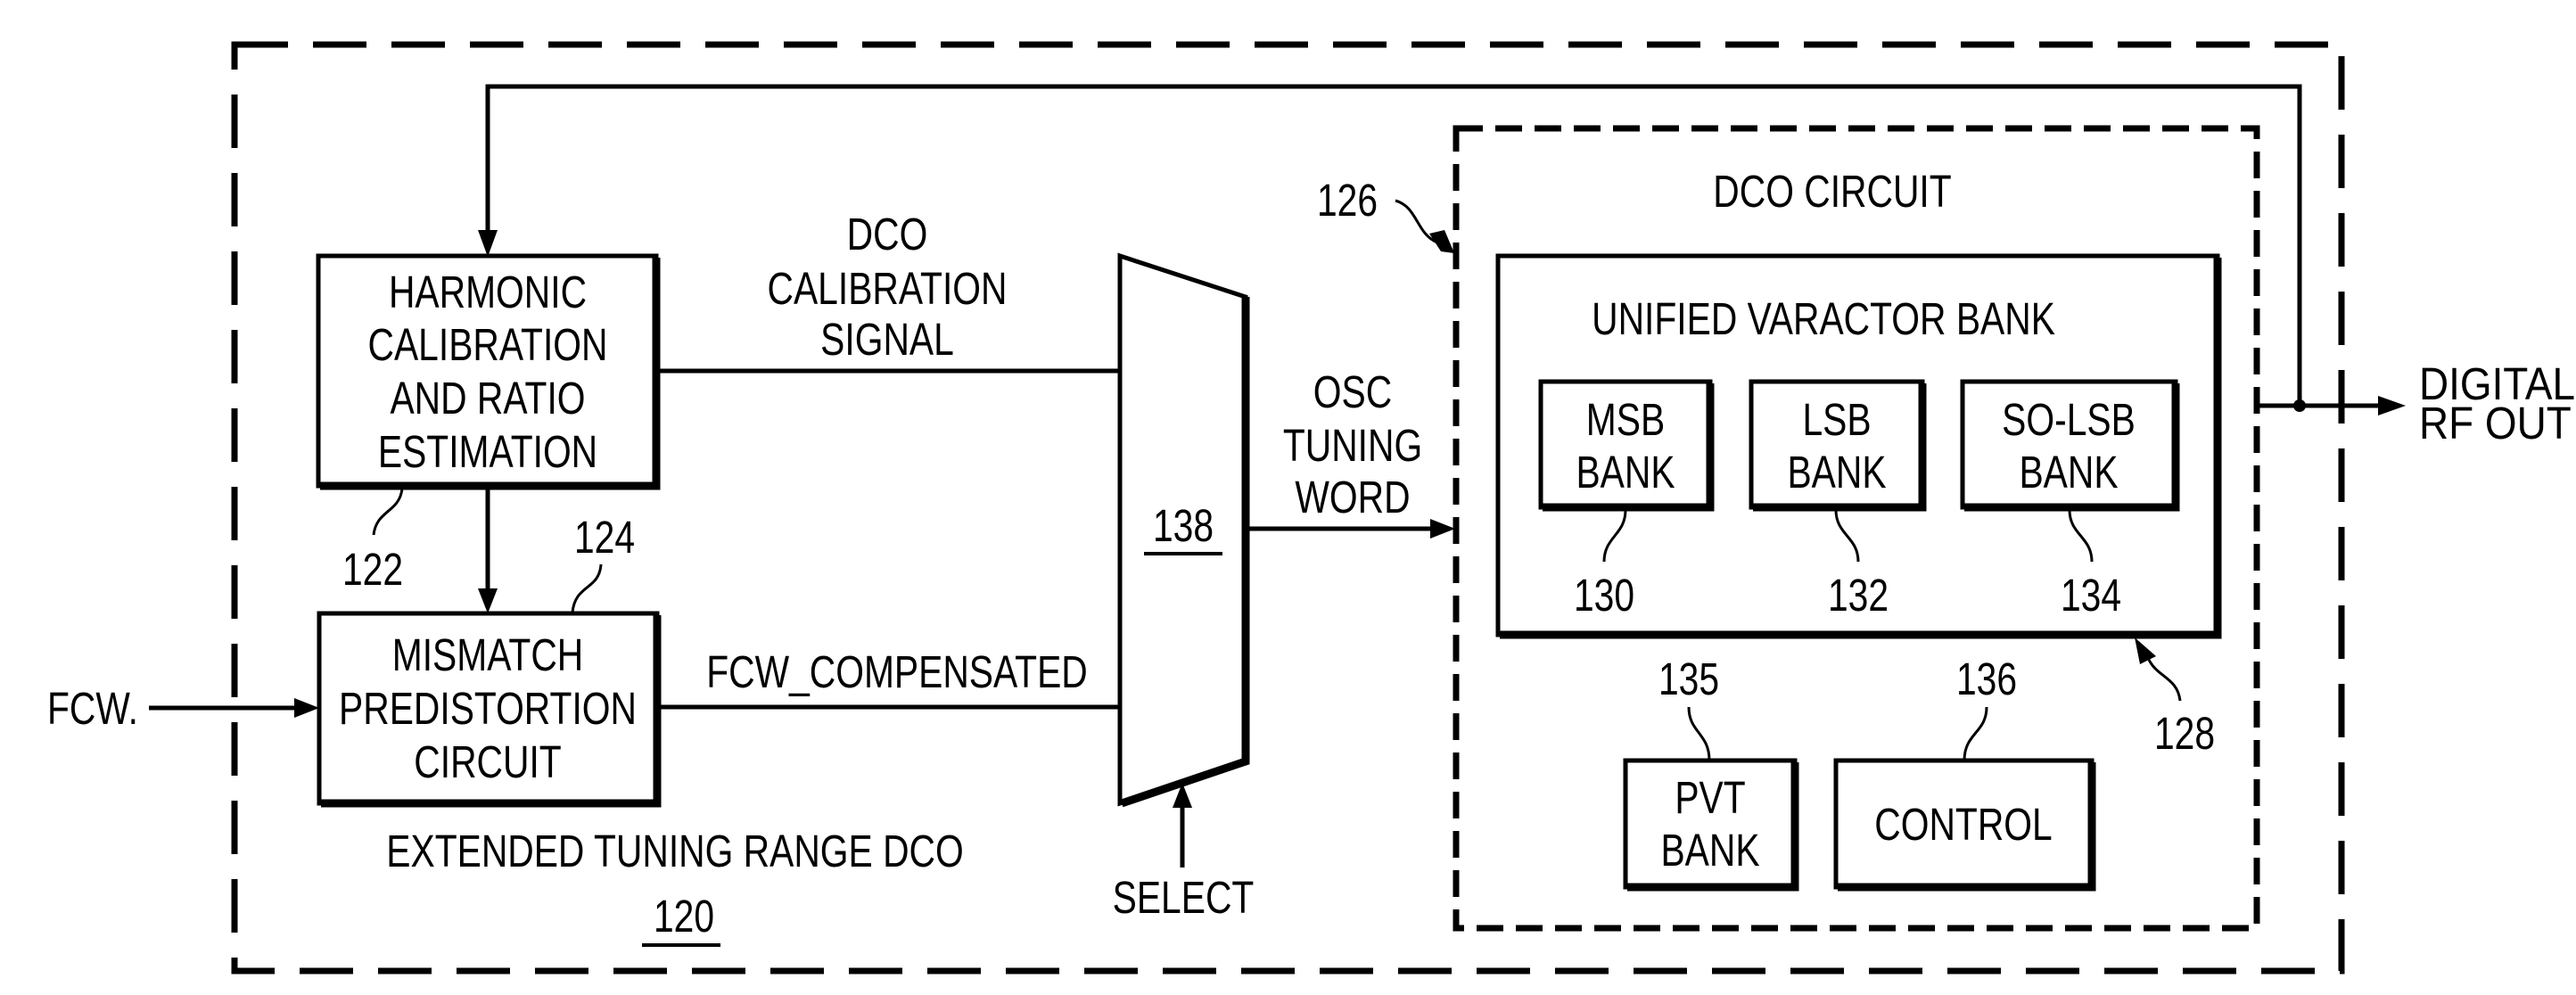 The image size is (2576, 995). I want to click on pvt-bank-line-2: BANK, so click(1709, 851).